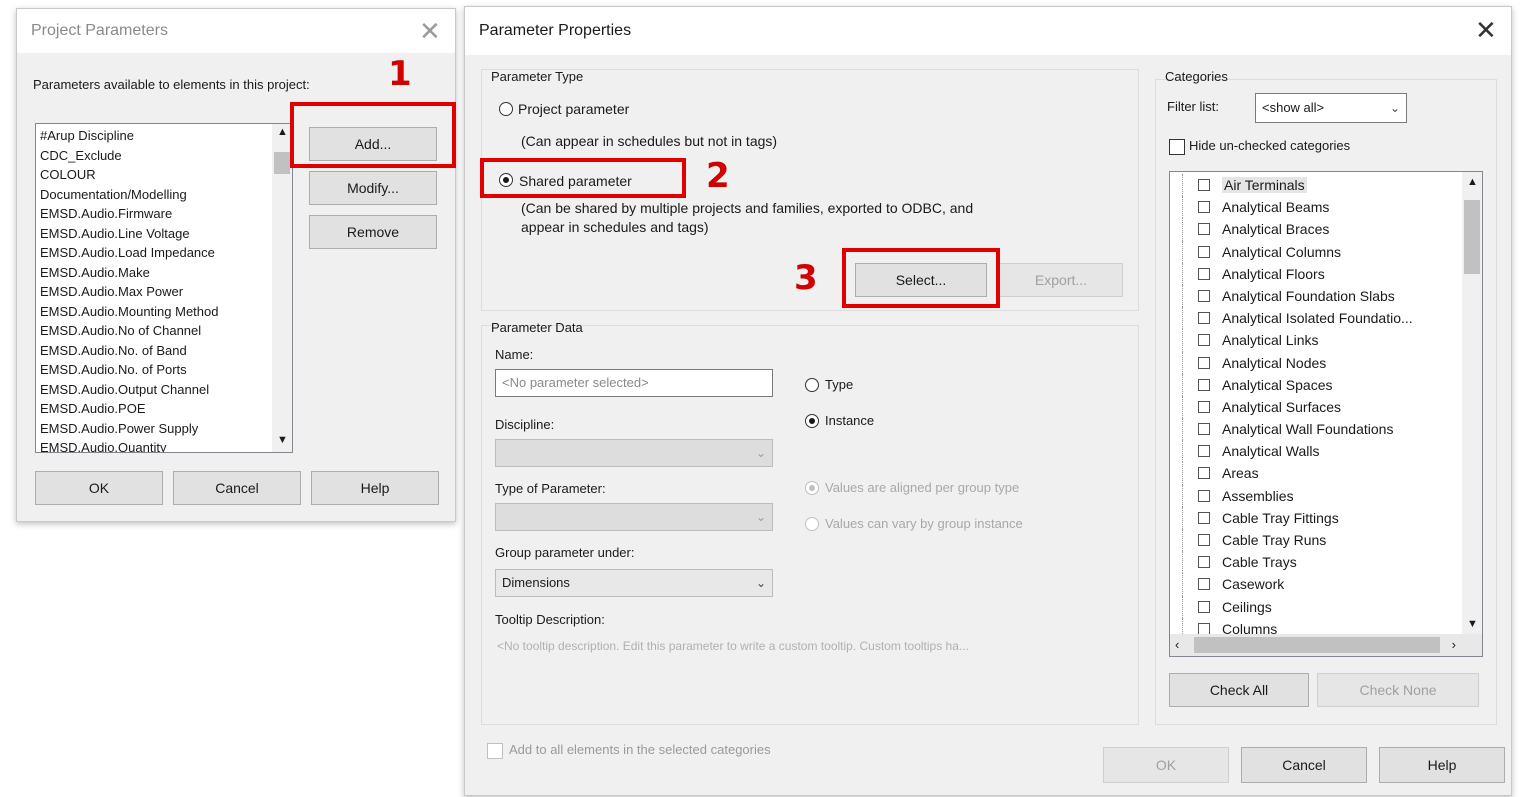  Describe the element at coordinates (164, 253) in the screenshot. I see `list-item: EMSD.Audio.Load Impedance` at that location.